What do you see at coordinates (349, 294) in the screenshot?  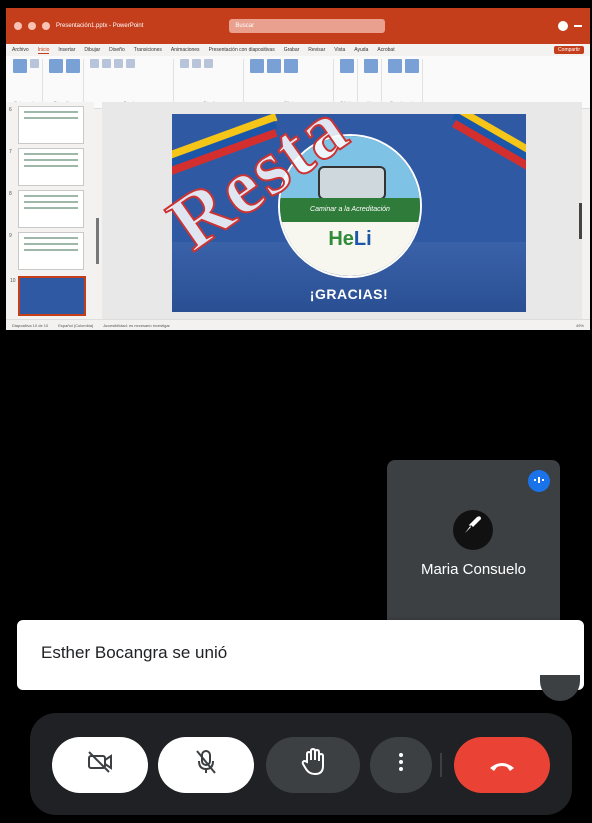 I see `slide-closing-text: ¡GRACIAS!` at bounding box center [349, 294].